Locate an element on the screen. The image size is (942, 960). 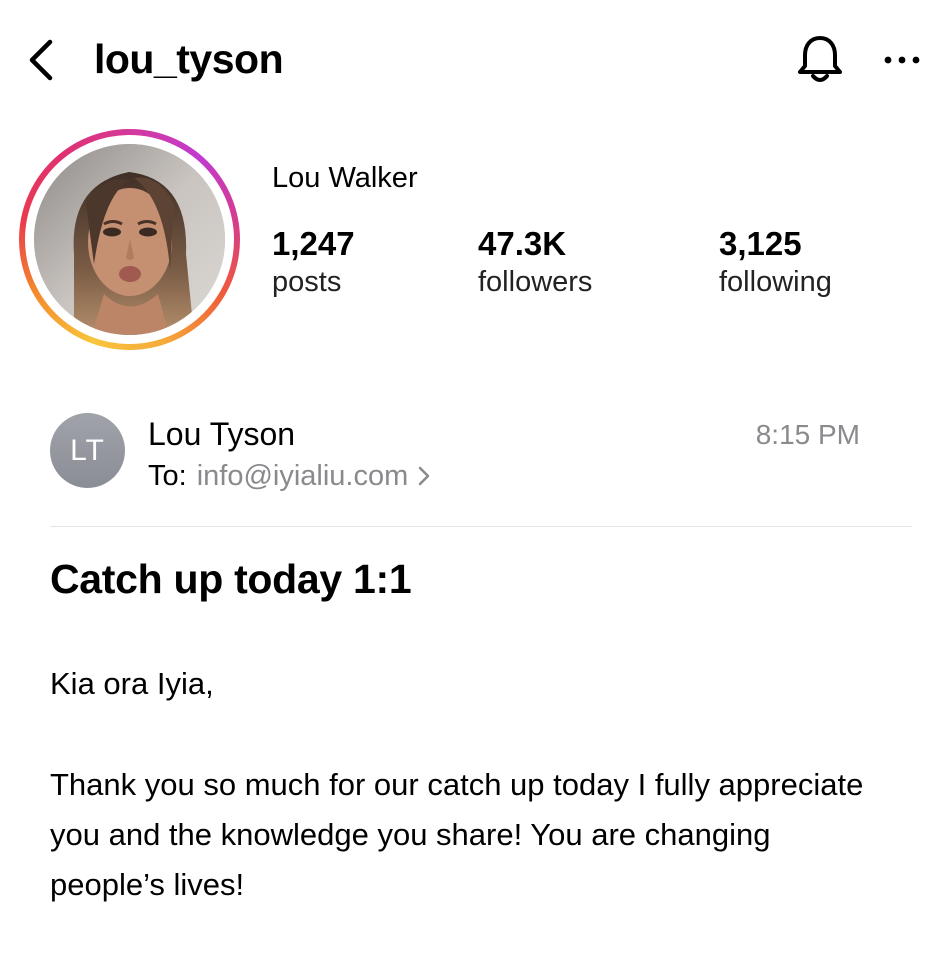
ellipsis-icon is located at coordinates (902, 60).